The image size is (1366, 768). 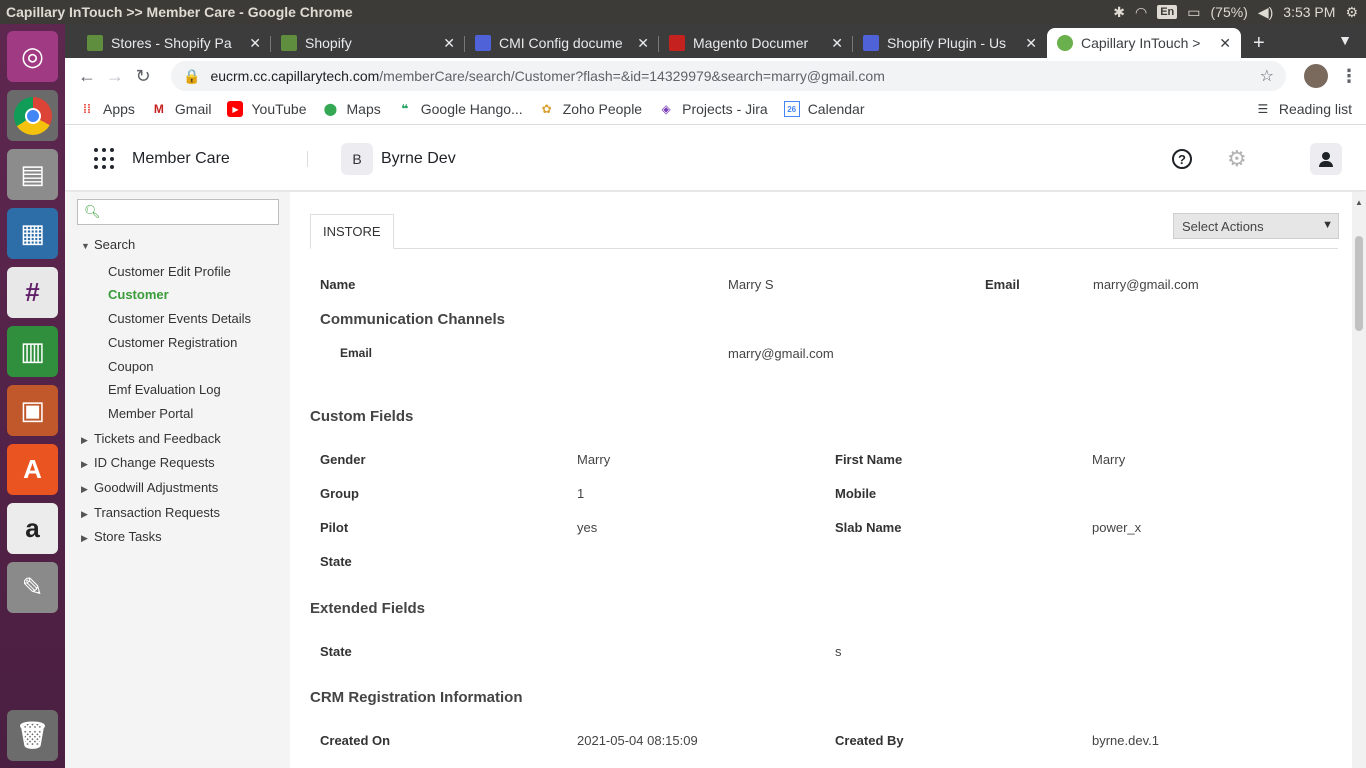 I want to click on files-icon: ▤, so click(x=32, y=174).